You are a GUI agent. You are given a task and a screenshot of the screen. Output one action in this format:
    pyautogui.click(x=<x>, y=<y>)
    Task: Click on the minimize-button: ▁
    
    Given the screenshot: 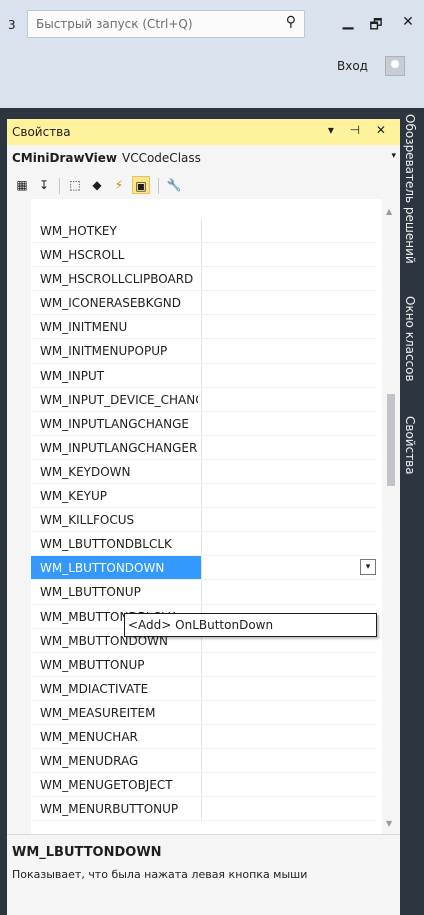 What is the action you would take?
    pyautogui.click(x=348, y=24)
    